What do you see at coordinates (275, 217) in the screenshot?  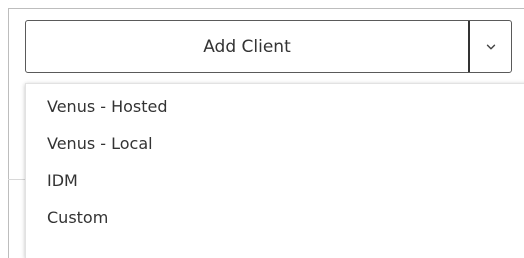 I see `menu-item-custom: Custom` at bounding box center [275, 217].